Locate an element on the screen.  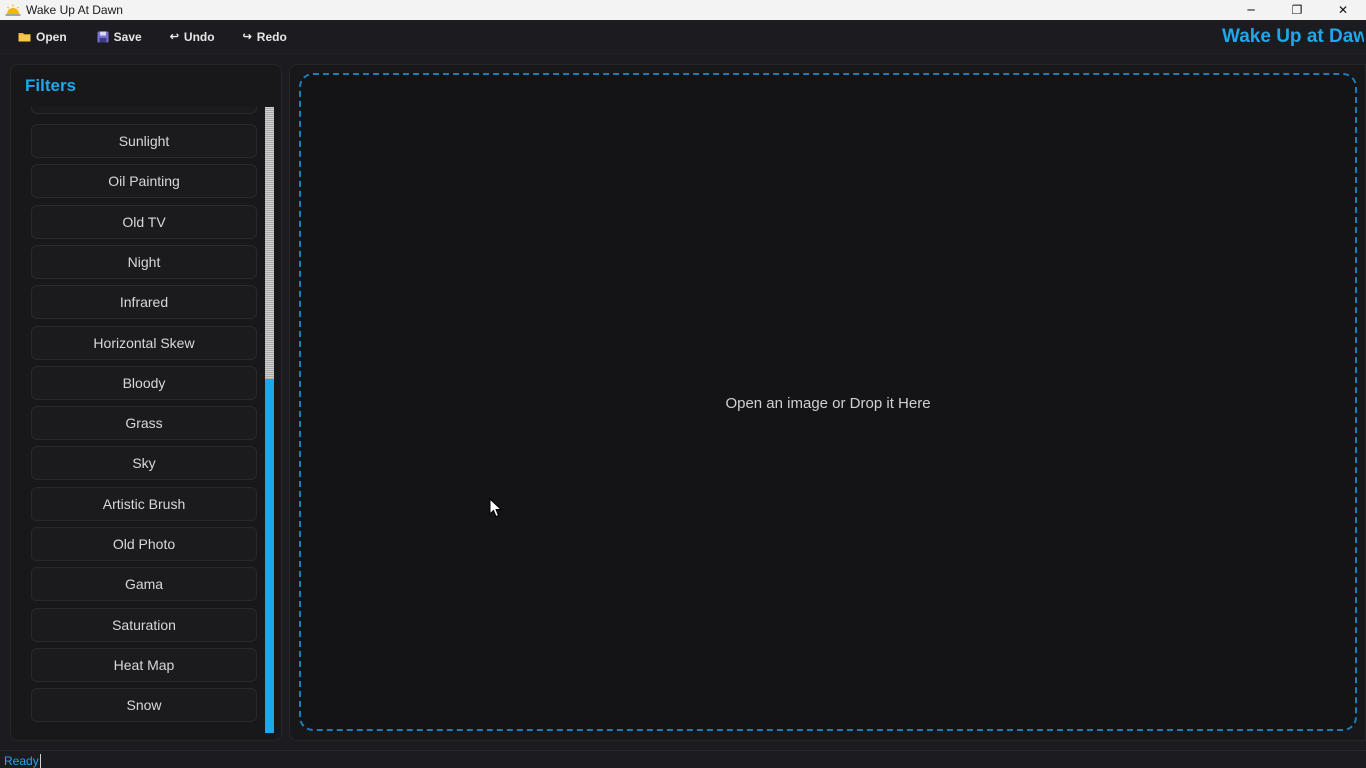
drop-hint-text: Open an image or Drop it Here is located at coordinates (828, 403).